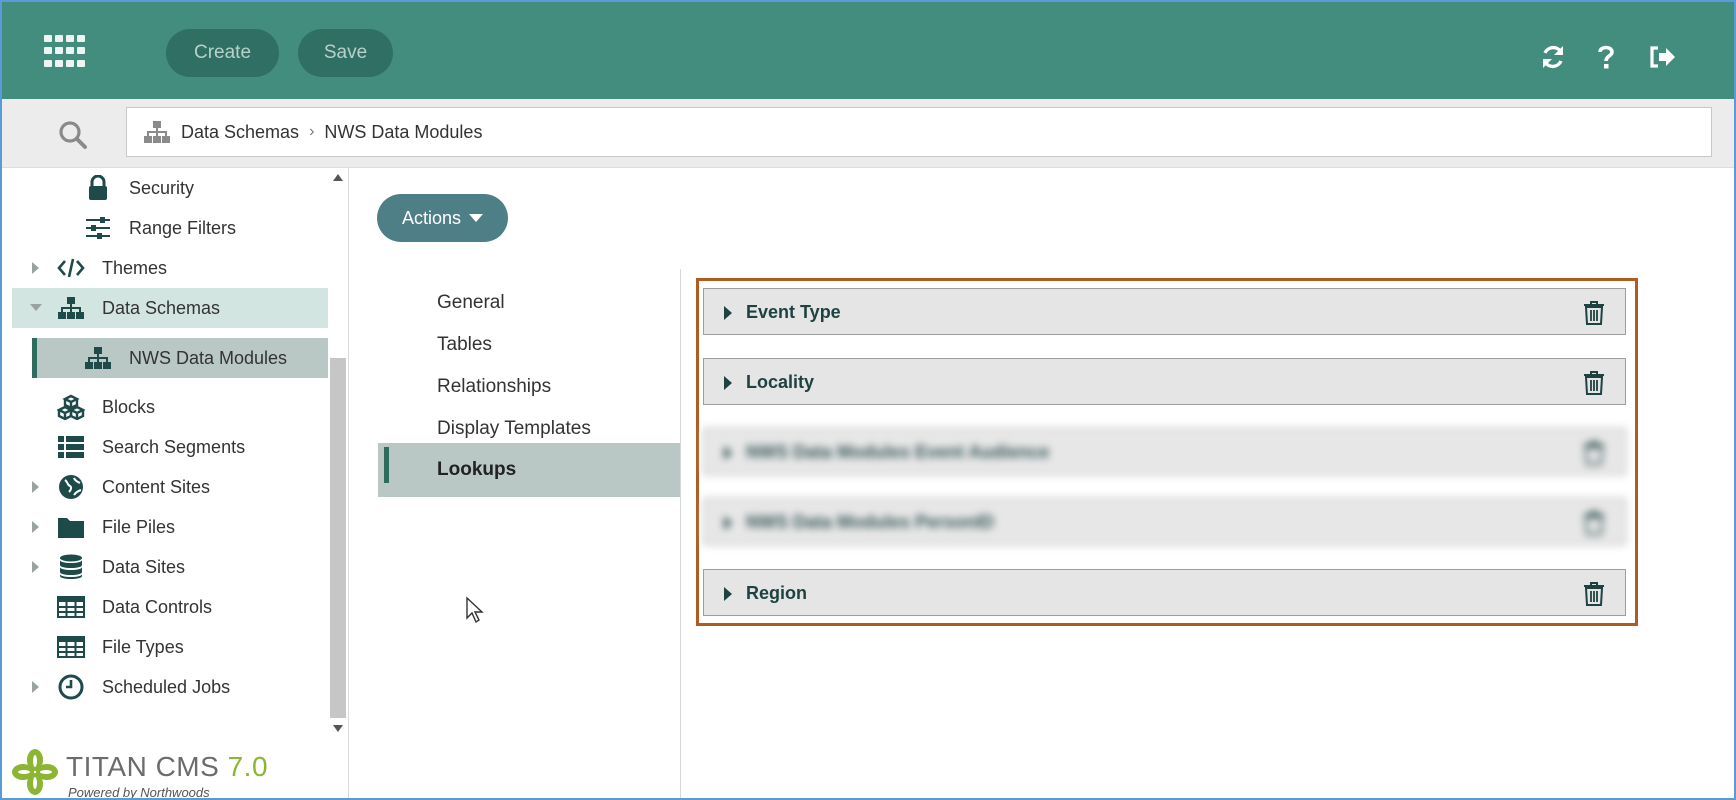 This screenshot has height=800, width=1736. Describe the element at coordinates (180, 358) in the screenshot. I see `sidebar-item-nws-data-modules: NWS Data Modules` at that location.